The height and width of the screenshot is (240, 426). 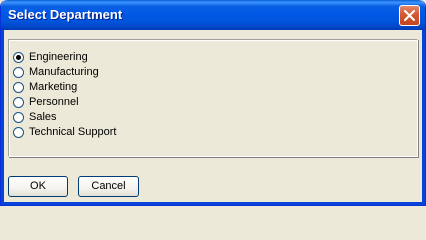 What do you see at coordinates (64, 117) in the screenshot?
I see `radio-option-sales: Sales` at bounding box center [64, 117].